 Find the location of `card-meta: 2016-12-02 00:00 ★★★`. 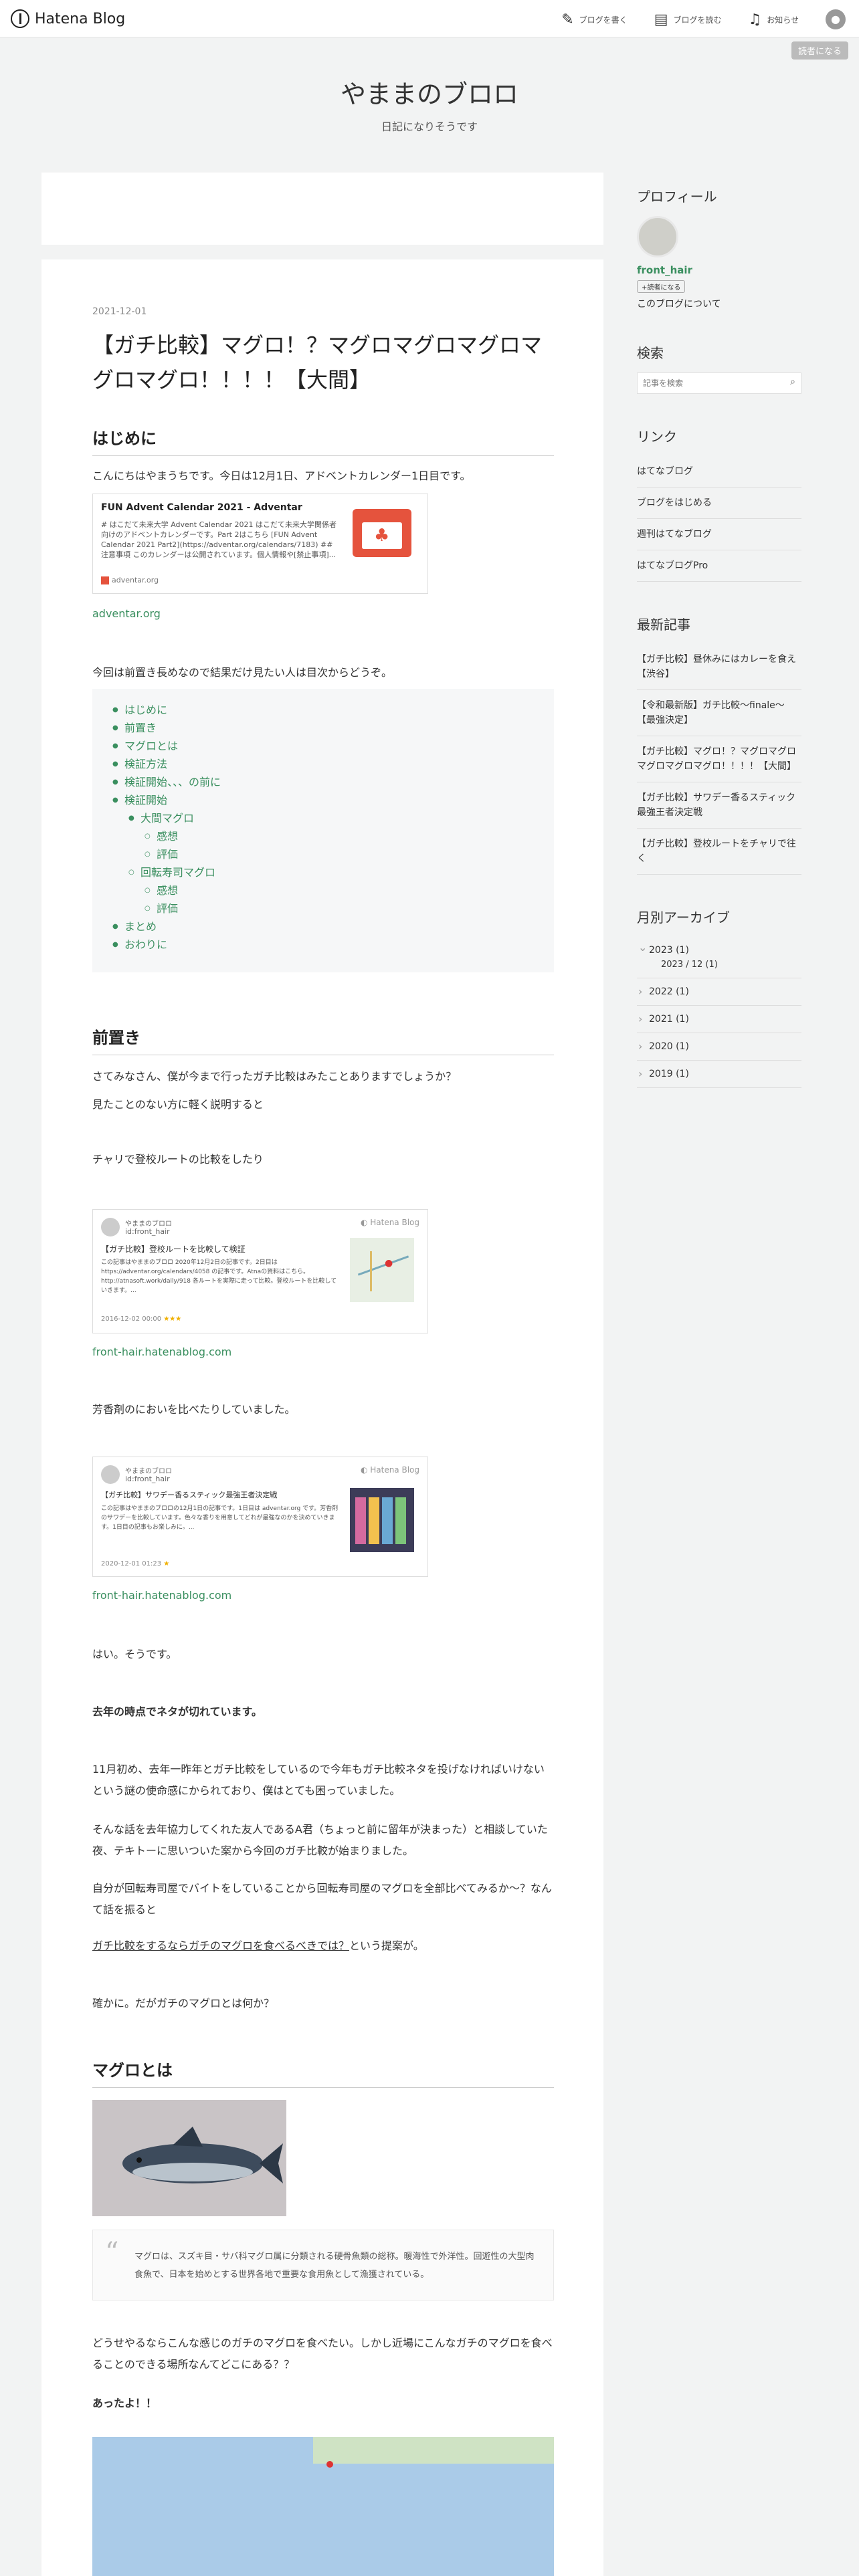

card-meta: 2016-12-02 00:00 ★★★ is located at coordinates (141, 1319).